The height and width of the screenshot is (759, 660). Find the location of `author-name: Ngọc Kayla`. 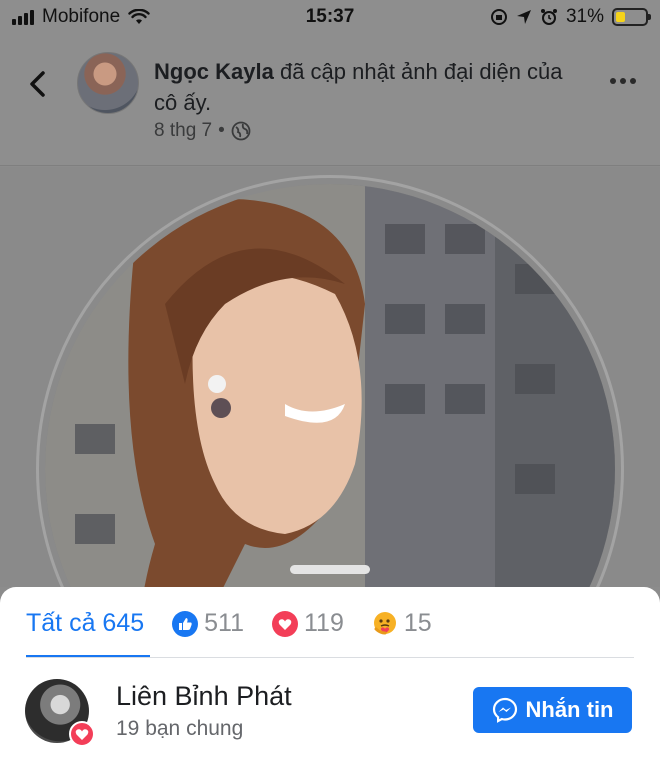

author-name: Ngọc Kayla is located at coordinates (214, 71).